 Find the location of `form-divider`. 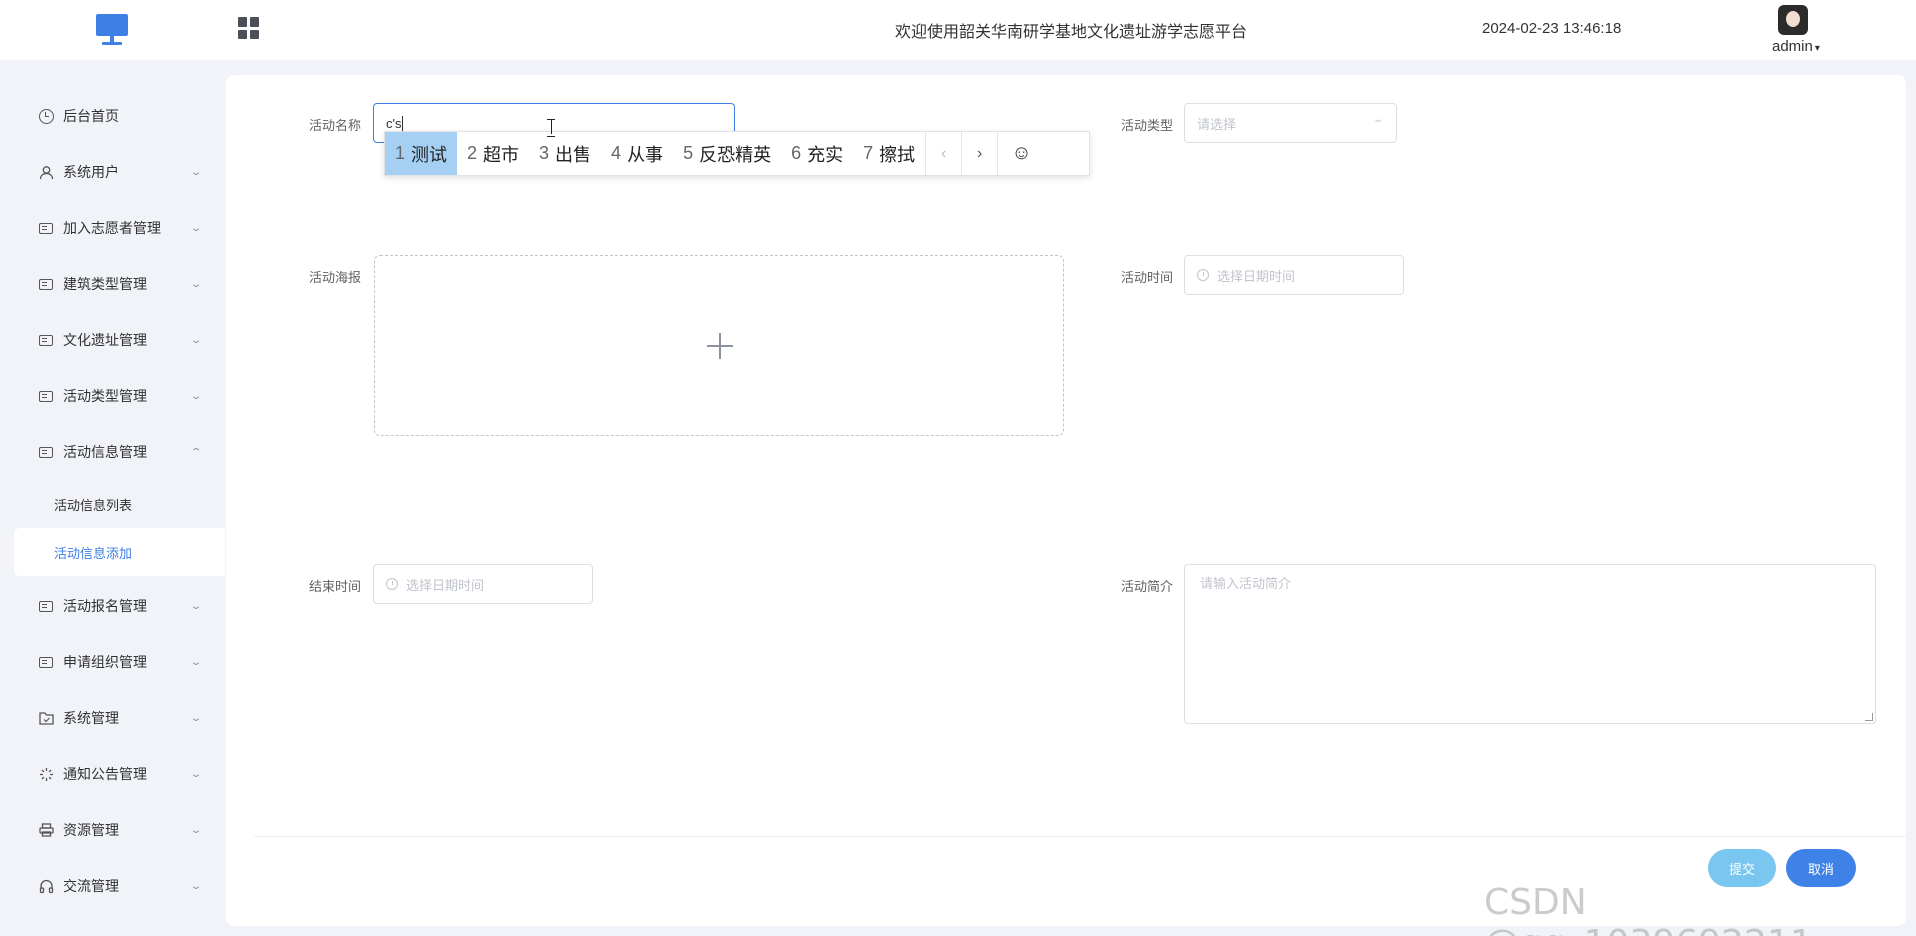

form-divider is located at coordinates (1080, 836).